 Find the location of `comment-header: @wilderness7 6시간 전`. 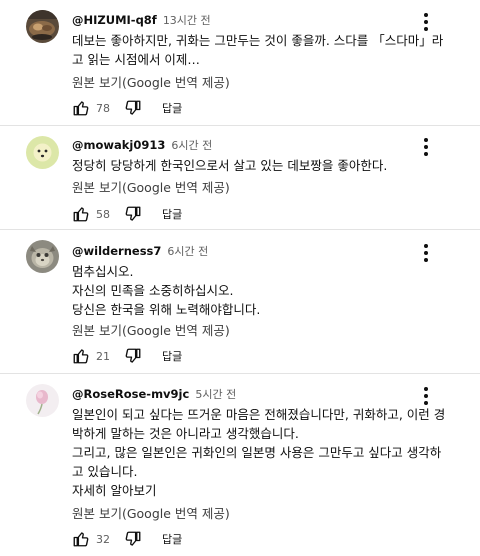

comment-header: @wilderness7 6시간 전 is located at coordinates (140, 252).